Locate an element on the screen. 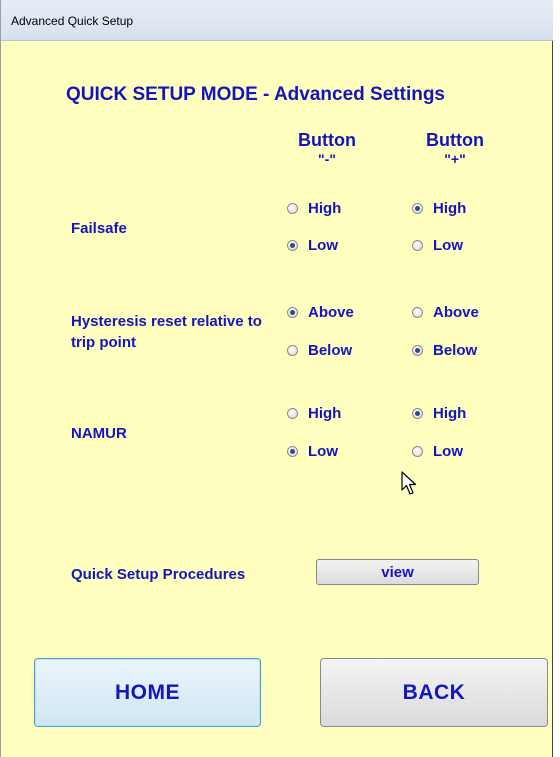 This screenshot has width=560, height=757. hysteresis-plus-above-radio: Above is located at coordinates (445, 312).